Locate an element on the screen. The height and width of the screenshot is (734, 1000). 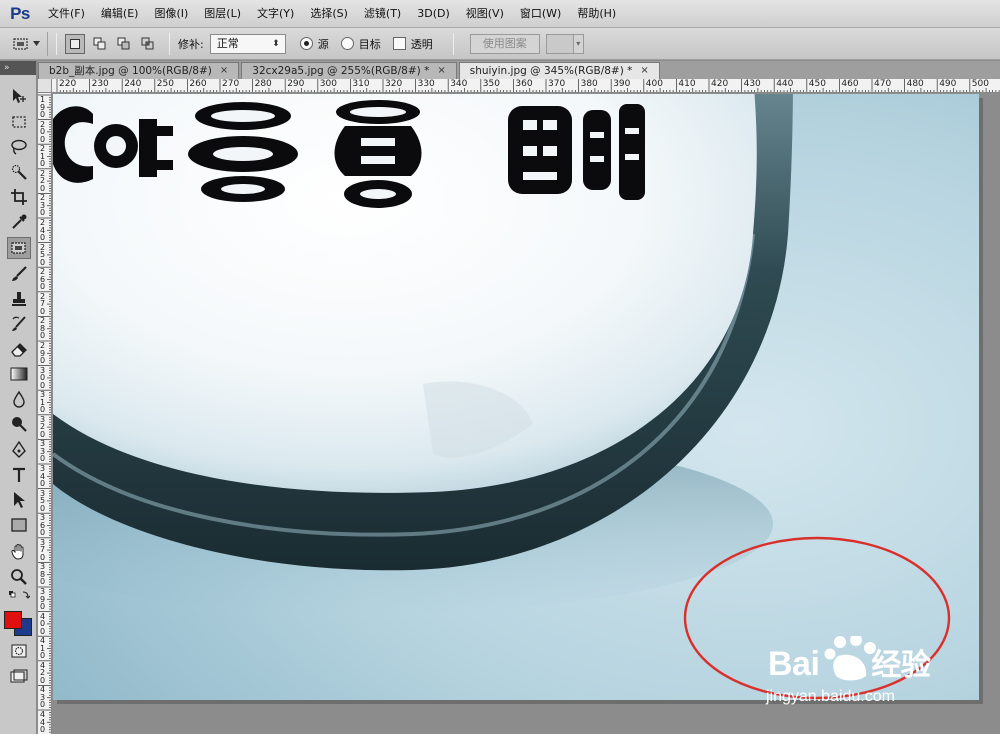
menu-type: 文字(Y) is located at coordinates (275, 14).